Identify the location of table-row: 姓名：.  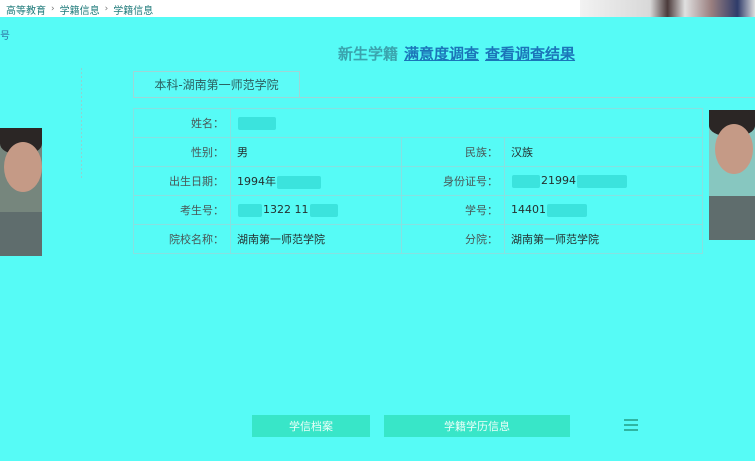
(418, 123).